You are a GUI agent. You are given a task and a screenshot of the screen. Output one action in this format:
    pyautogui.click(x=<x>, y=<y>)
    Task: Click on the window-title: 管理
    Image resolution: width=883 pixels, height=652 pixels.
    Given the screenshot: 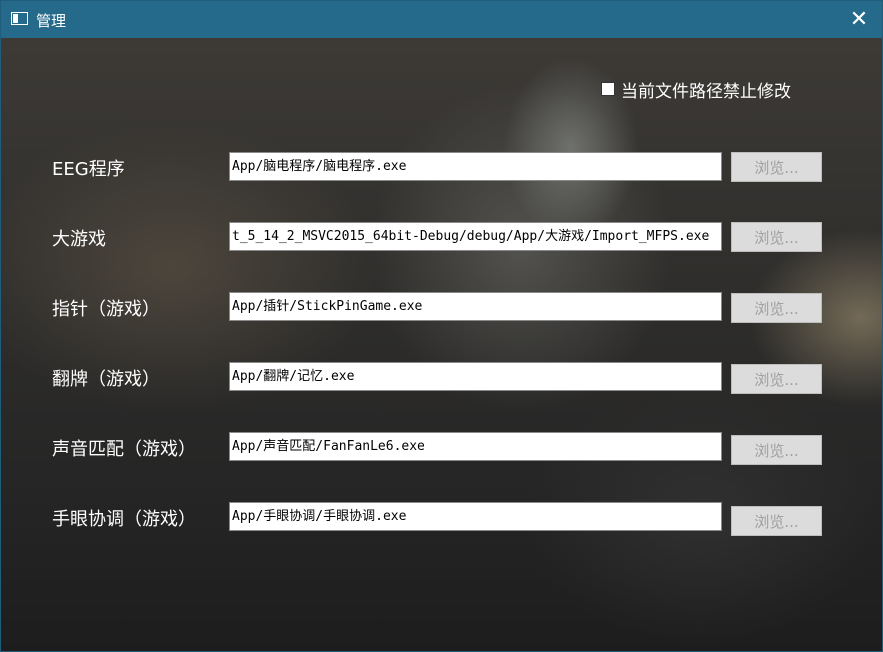 What is the action you would take?
    pyautogui.click(x=51, y=21)
    